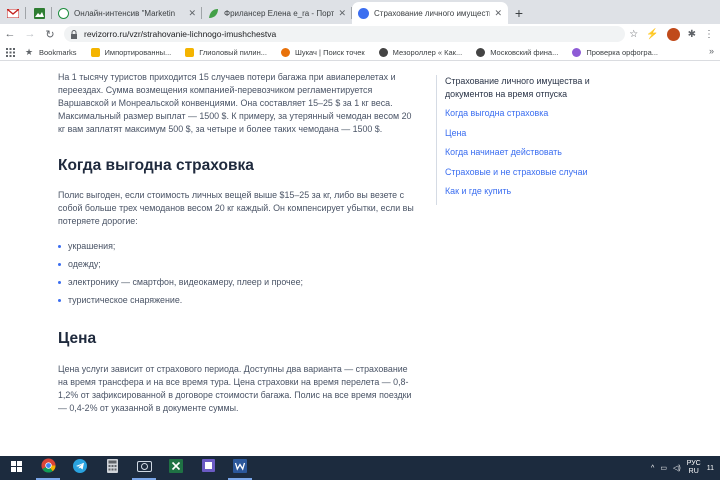  Describe the element at coordinates (633, 34) in the screenshot. I see `star-icon: ☆` at that location.